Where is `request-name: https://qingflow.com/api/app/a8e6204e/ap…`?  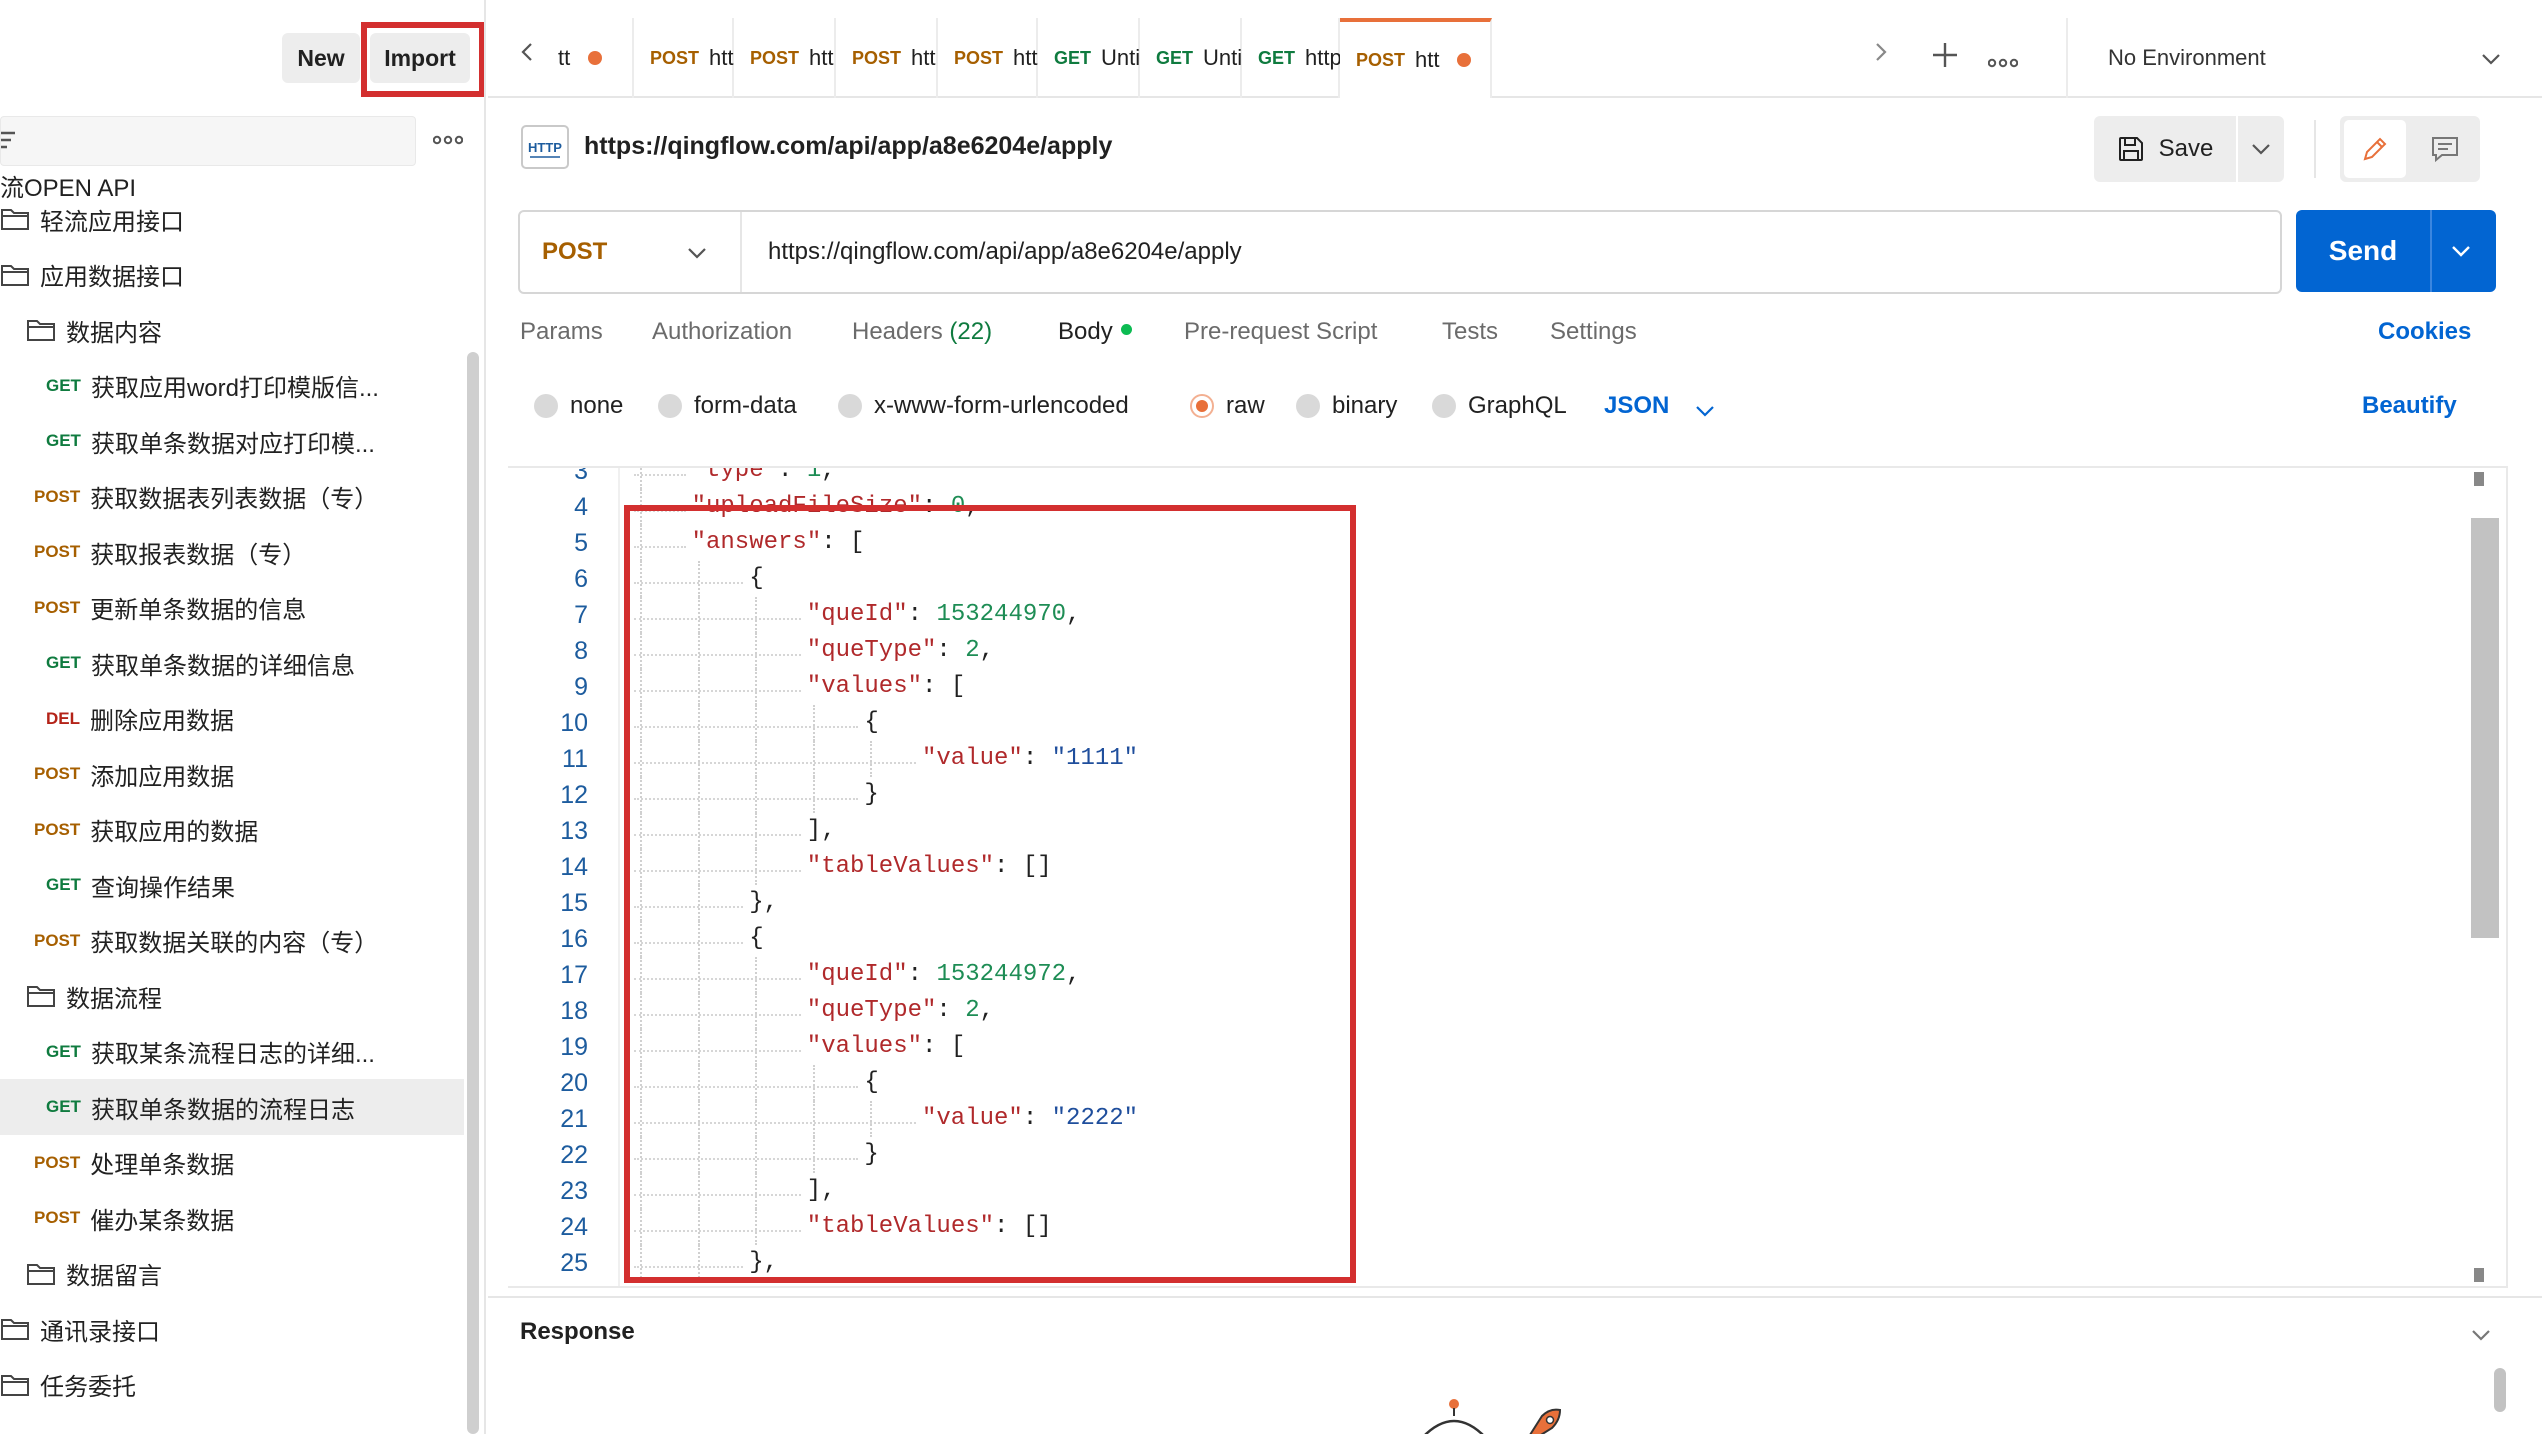
request-name: https://qingflow.com/api/app/a8e6204e/ap… is located at coordinates (848, 146).